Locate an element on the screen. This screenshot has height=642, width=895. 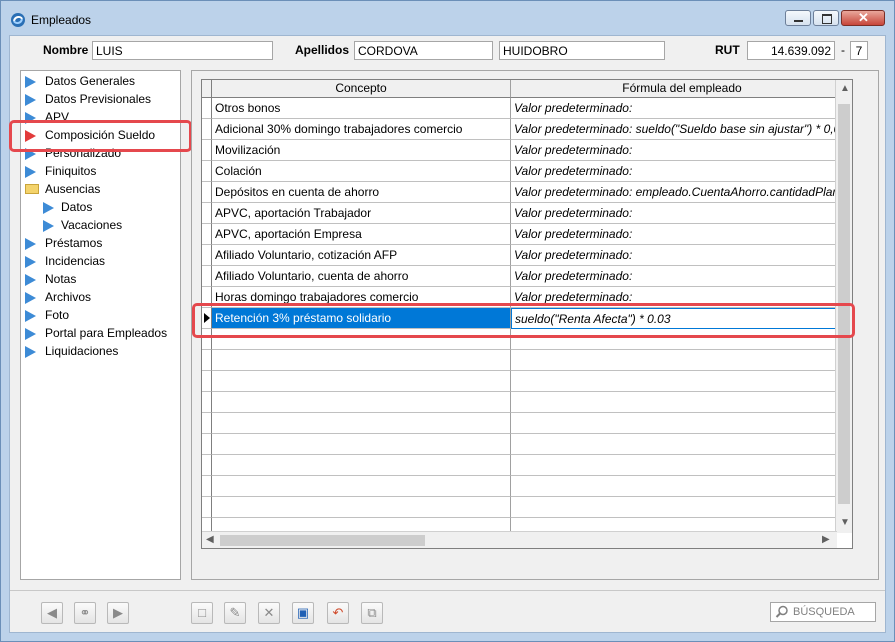
sidebar-item-ausencias: Ausencias is located at coordinates (61, 189).